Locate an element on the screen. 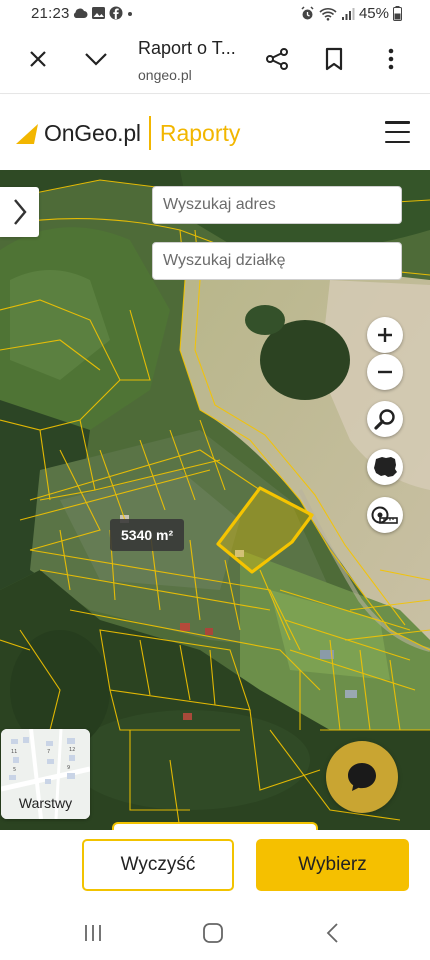 This screenshot has width=430, height=960. alarm-icon is located at coordinates (307, 13).